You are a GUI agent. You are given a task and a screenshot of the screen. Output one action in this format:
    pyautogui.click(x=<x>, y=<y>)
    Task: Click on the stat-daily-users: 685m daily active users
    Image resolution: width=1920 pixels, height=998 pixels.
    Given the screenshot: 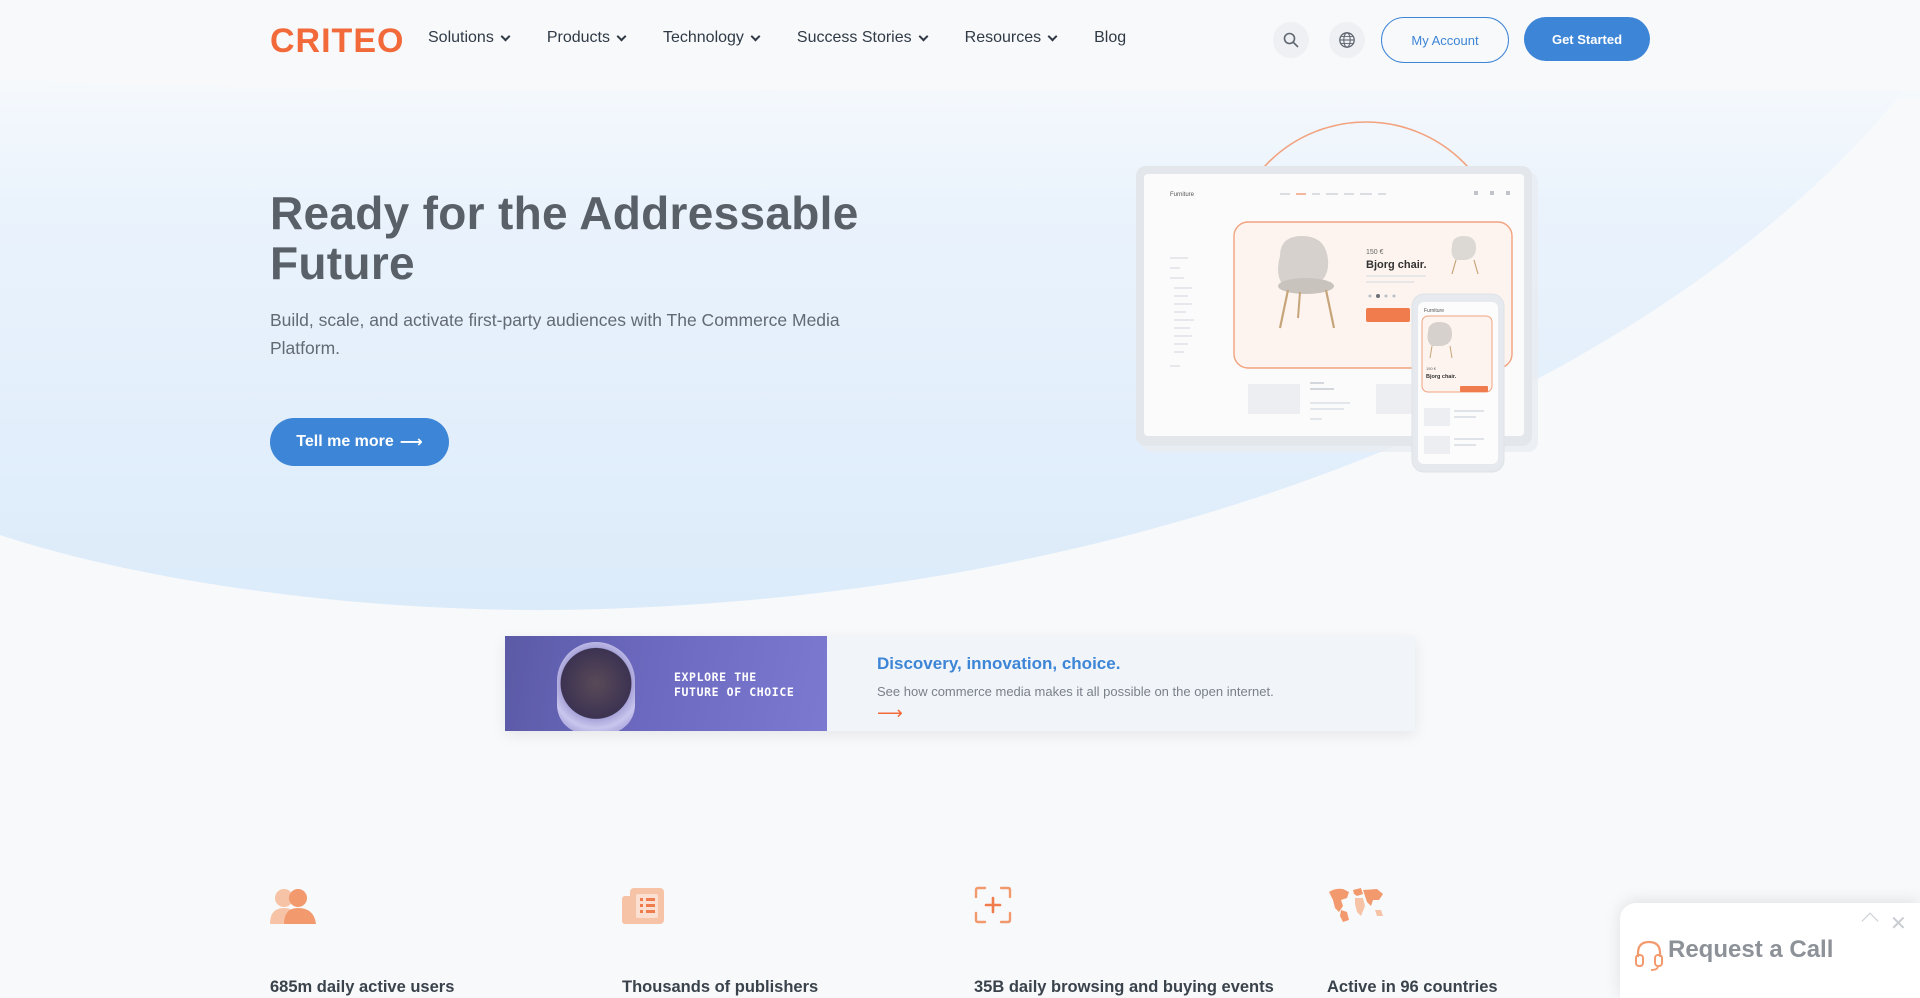 What is the action you would take?
    pyautogui.click(x=362, y=987)
    